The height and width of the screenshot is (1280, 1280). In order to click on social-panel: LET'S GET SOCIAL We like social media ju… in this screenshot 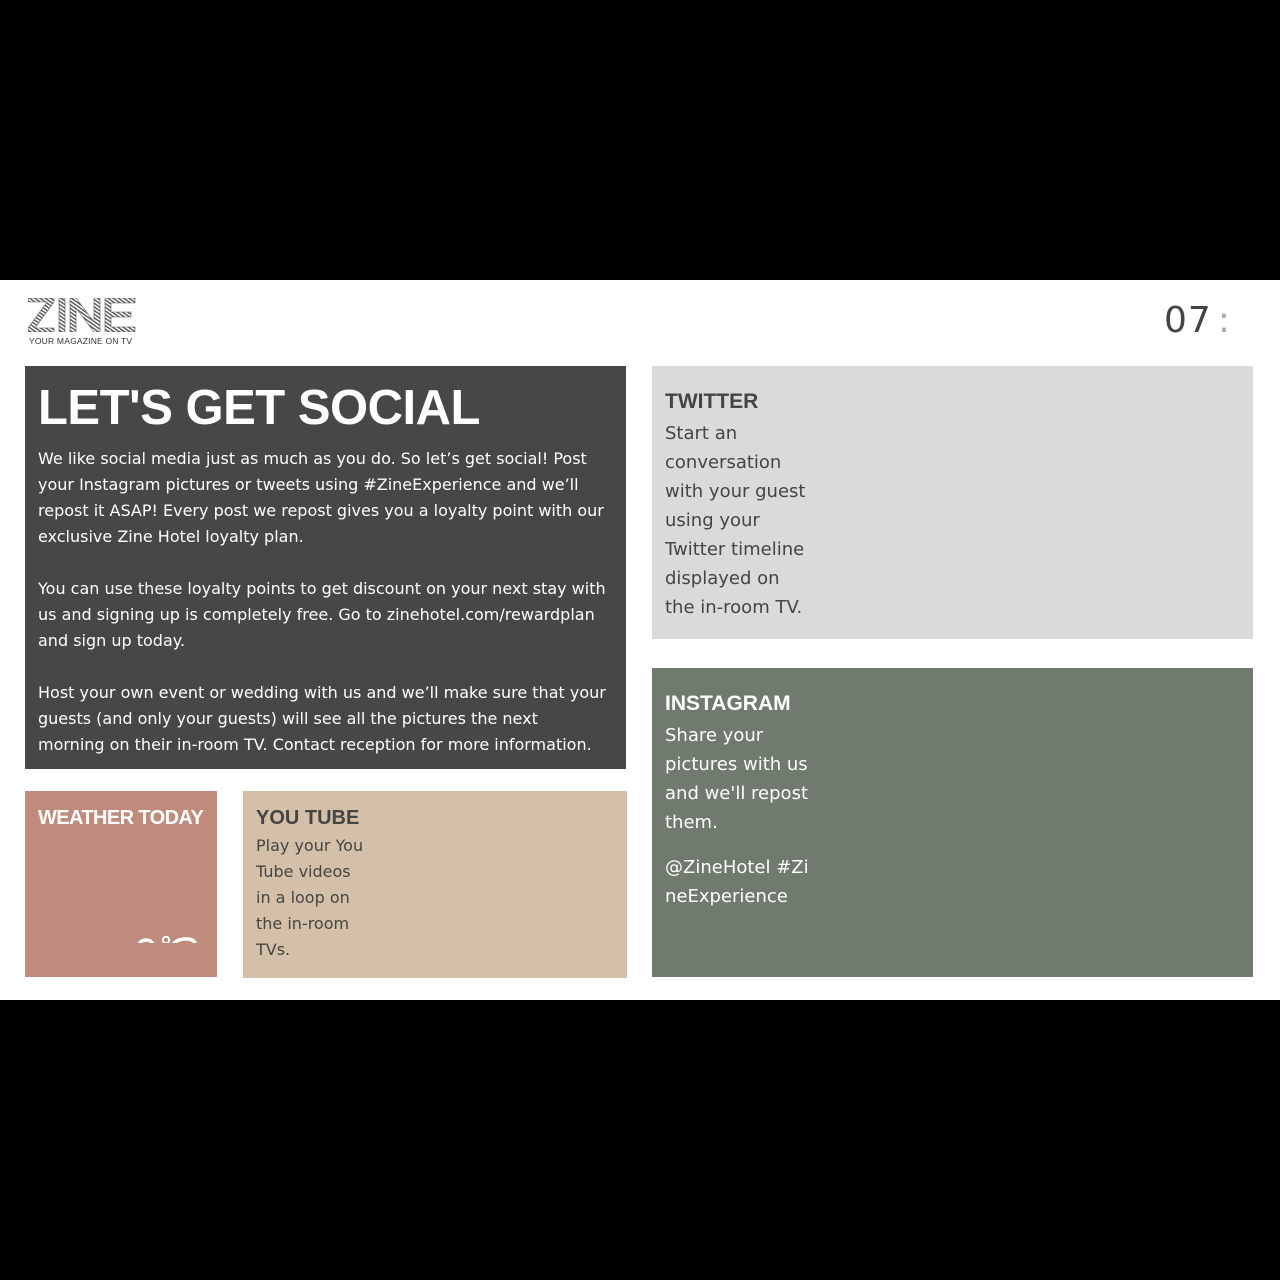, I will do `click(325, 567)`.